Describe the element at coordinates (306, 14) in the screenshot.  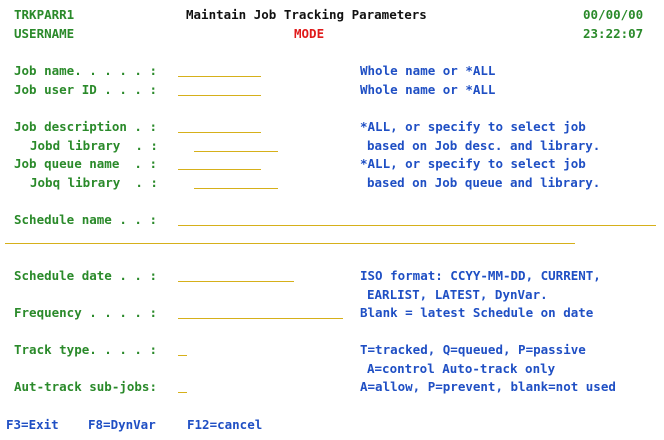
I see `screen-title: Maintain Job Tracking Parameters` at that location.